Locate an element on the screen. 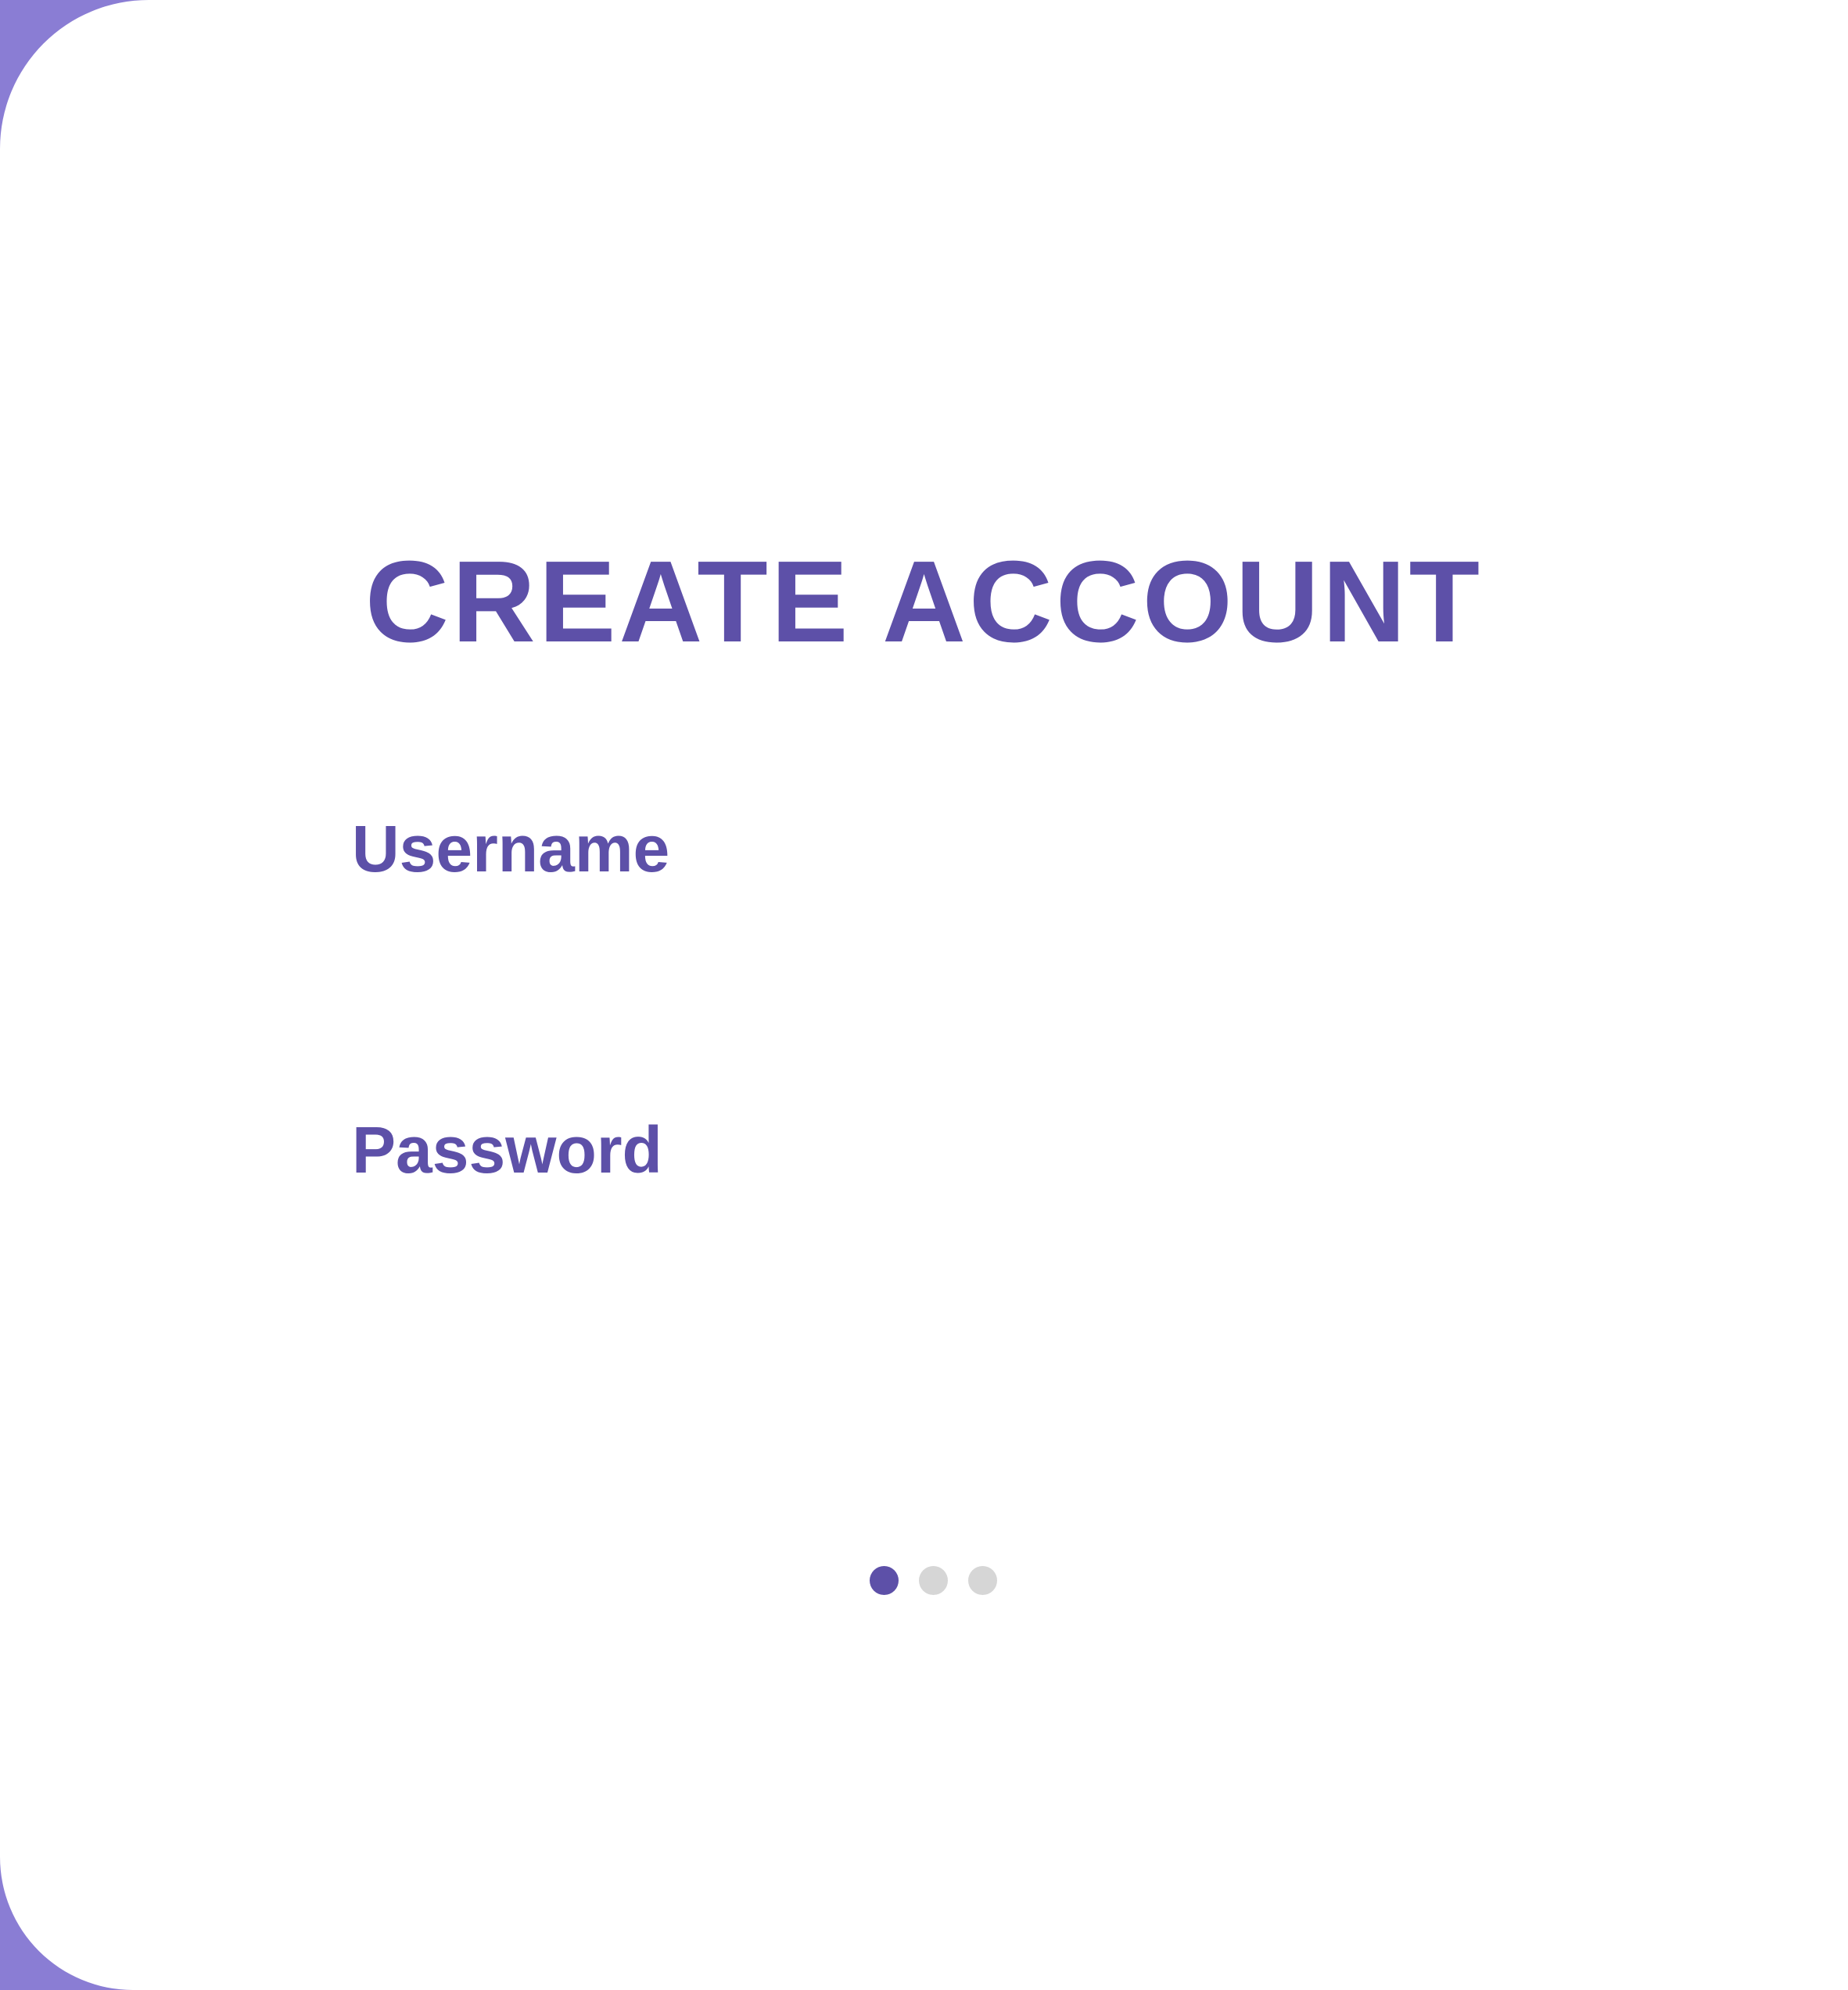  username-label: Username is located at coordinates (511, 848).